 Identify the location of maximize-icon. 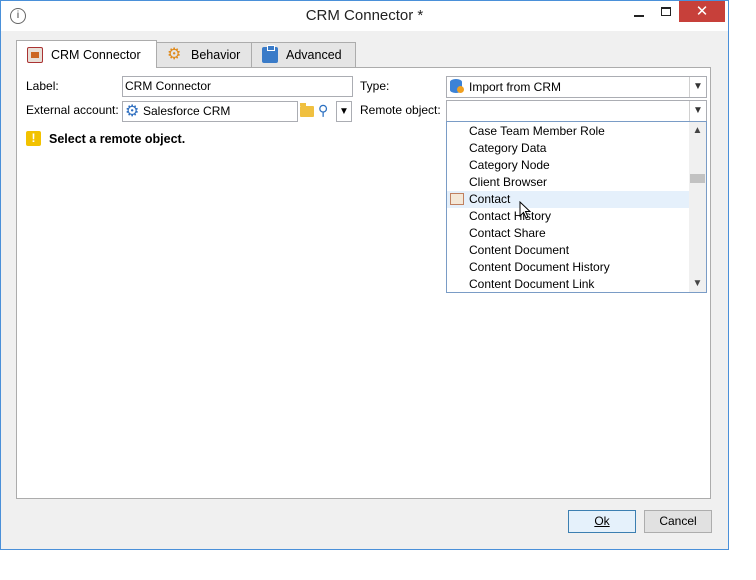
(666, 11).